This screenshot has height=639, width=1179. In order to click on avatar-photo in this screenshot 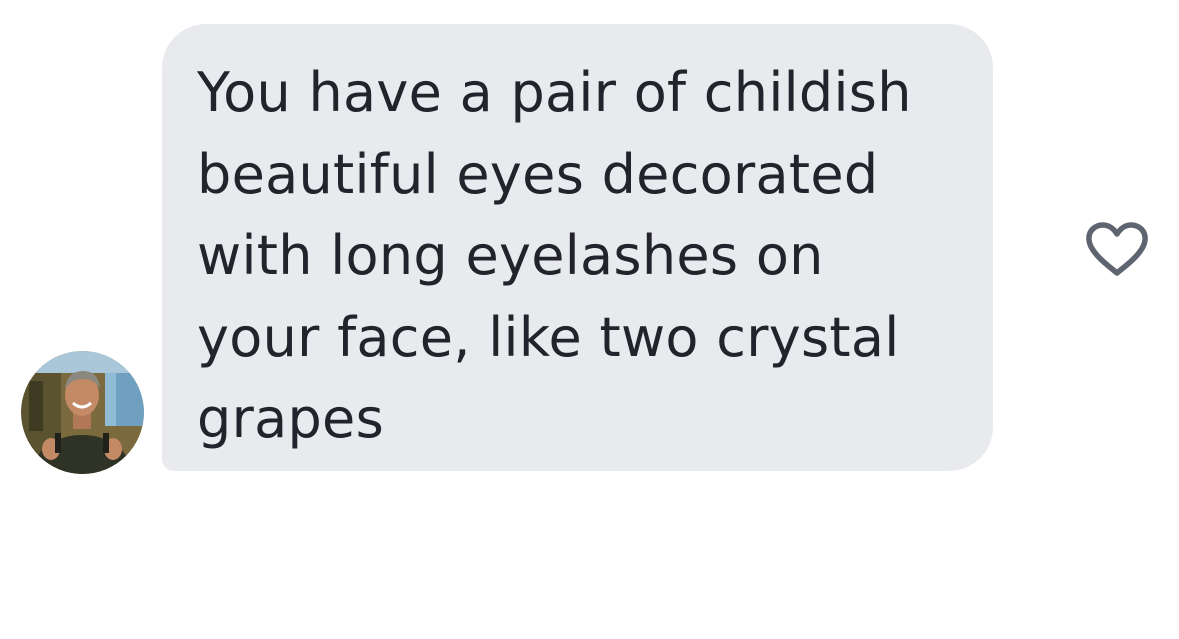, I will do `click(82, 412)`.